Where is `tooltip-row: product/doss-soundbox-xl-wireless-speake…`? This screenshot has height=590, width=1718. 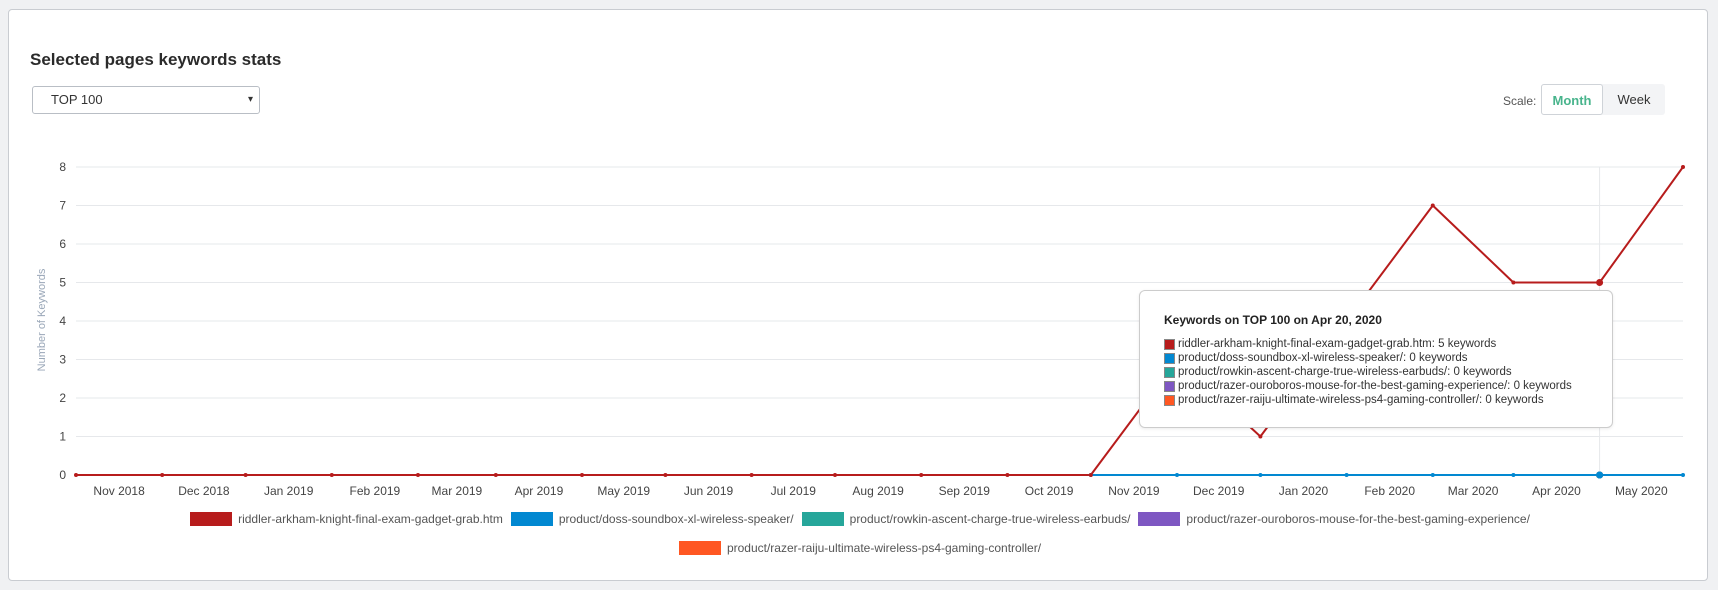
tooltip-row: product/doss-soundbox-xl-wireless-speake… is located at coordinates (1388, 358).